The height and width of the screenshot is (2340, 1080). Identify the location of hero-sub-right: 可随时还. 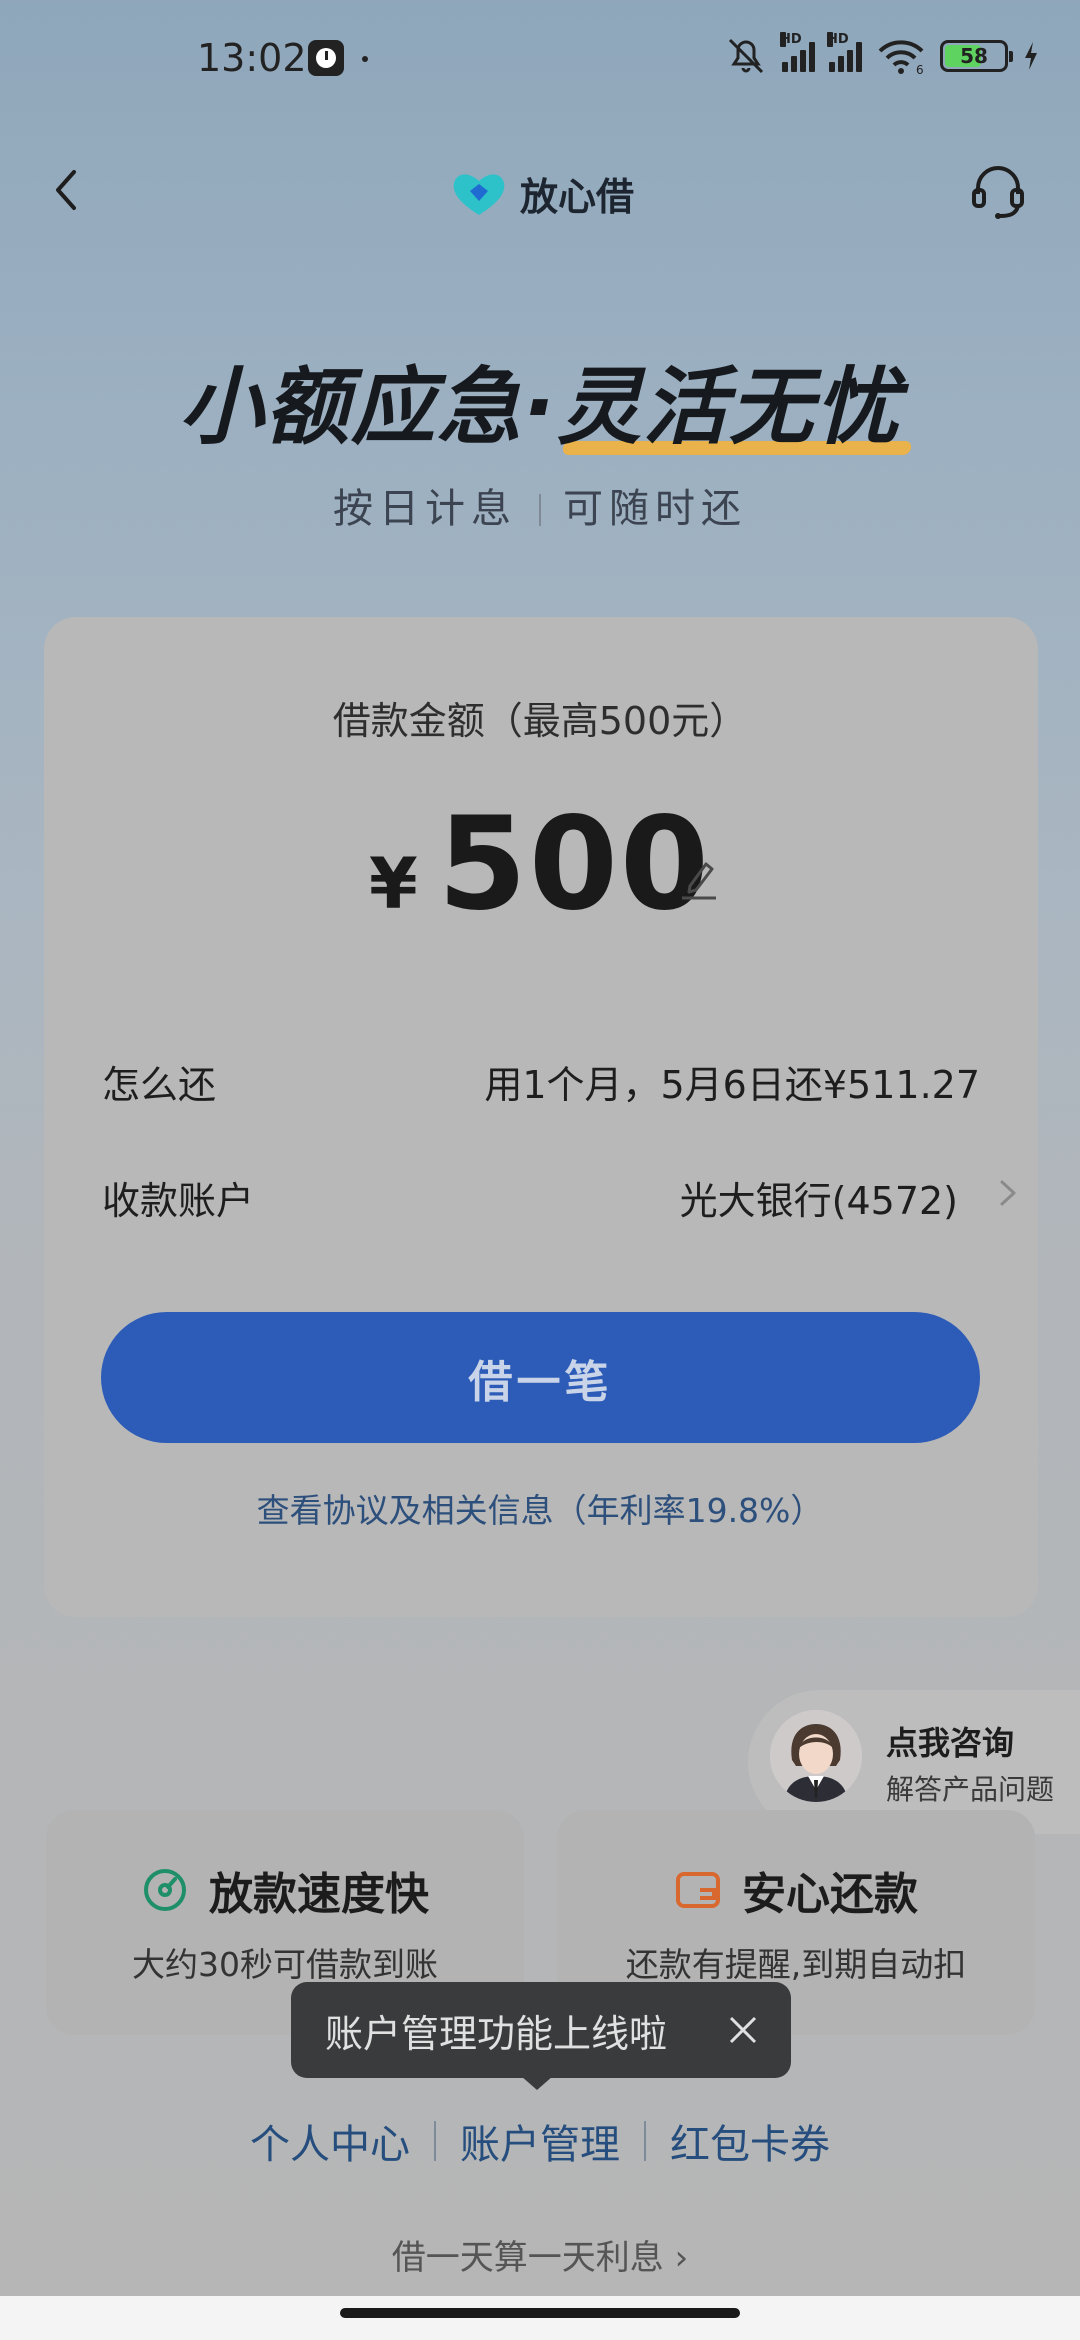
(655, 509).